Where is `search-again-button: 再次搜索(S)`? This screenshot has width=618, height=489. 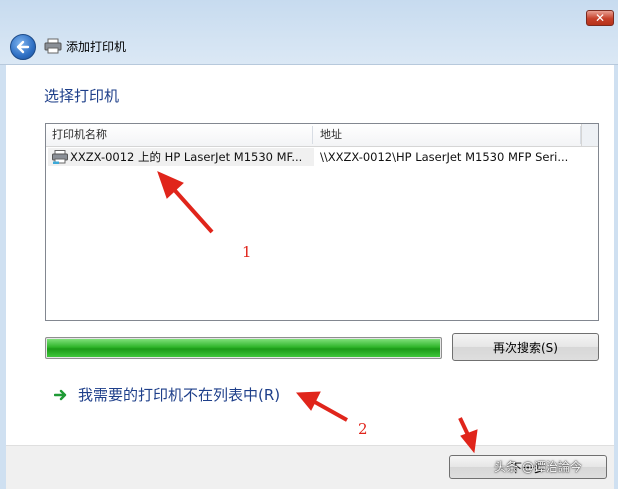 search-again-button: 再次搜索(S) is located at coordinates (525, 347).